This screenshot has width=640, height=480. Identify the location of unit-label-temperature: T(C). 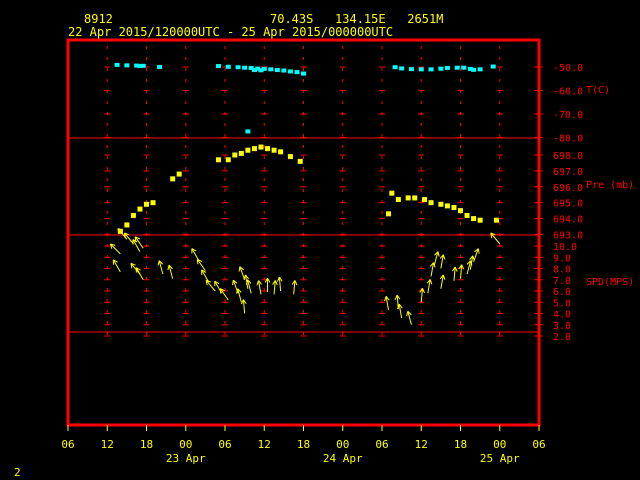
(598, 90).